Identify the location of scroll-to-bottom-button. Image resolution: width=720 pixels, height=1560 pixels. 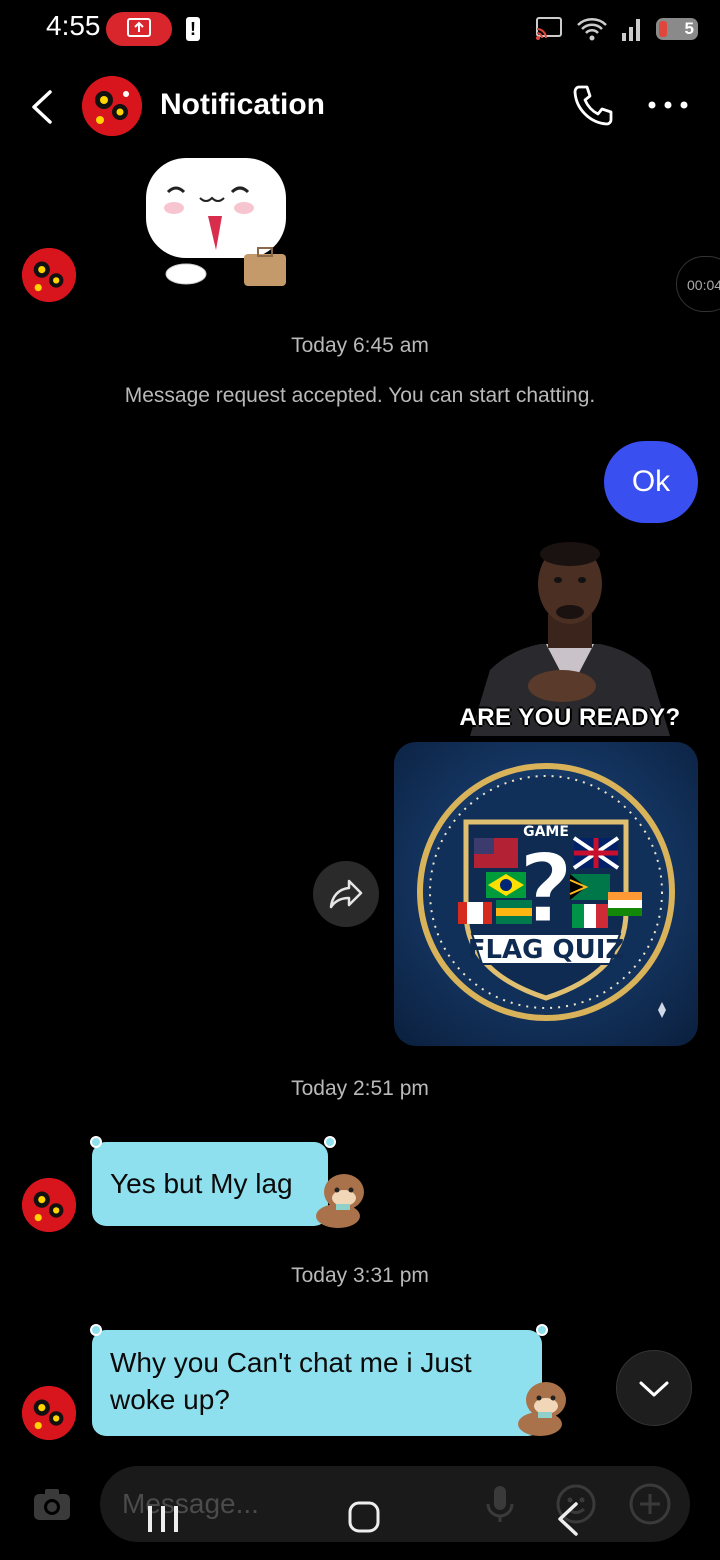
(654, 1388).